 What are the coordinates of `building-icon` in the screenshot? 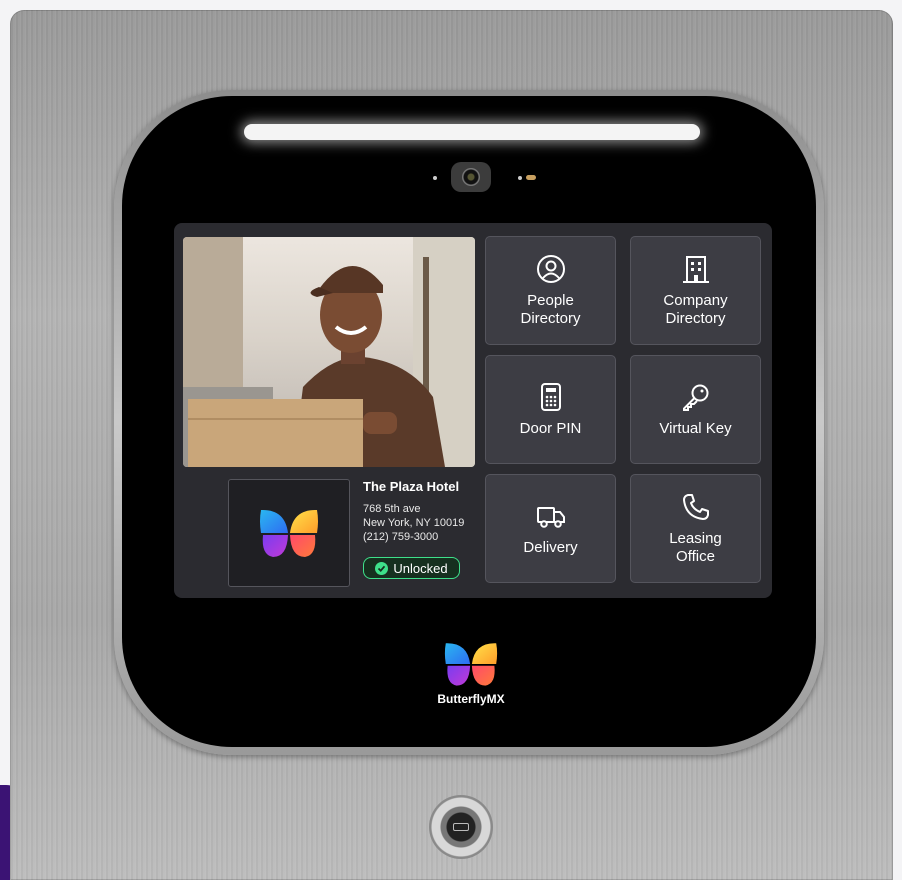 It's located at (695, 269).